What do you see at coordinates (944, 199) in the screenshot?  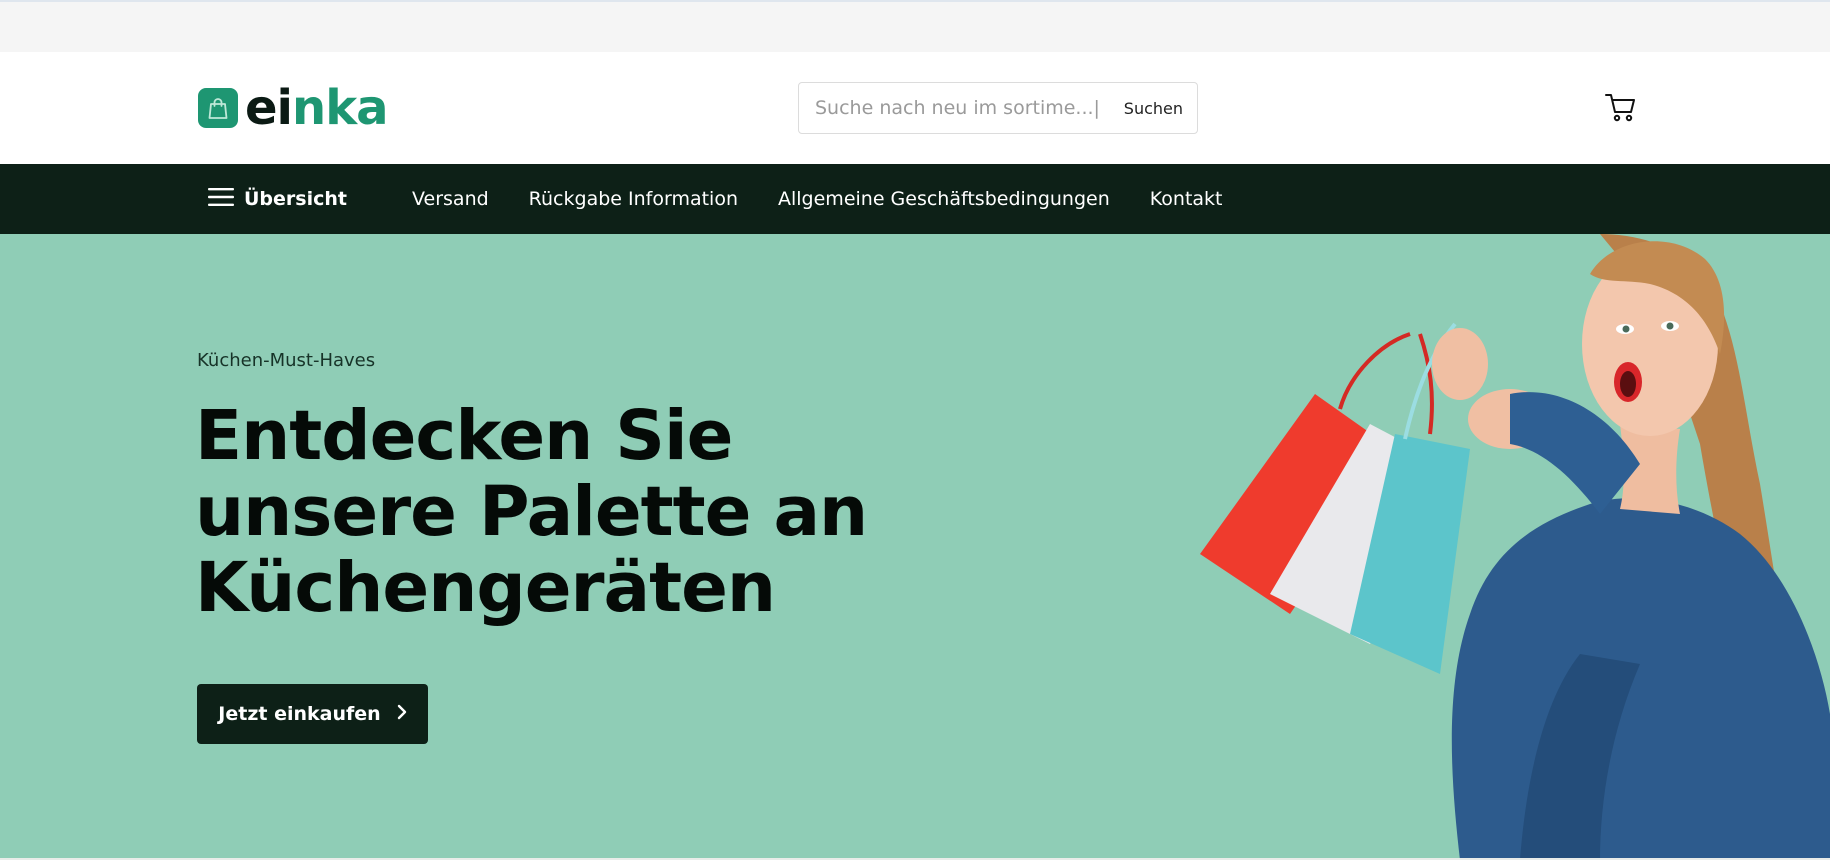 I see `nav-link-agb: Allgemeine Geschäftsbedingungen` at bounding box center [944, 199].